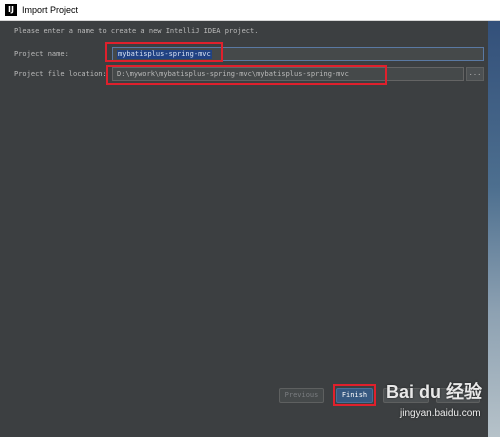 The height and width of the screenshot is (437, 500). Describe the element at coordinates (494, 229) in the screenshot. I see `desktop-background-strip` at that location.